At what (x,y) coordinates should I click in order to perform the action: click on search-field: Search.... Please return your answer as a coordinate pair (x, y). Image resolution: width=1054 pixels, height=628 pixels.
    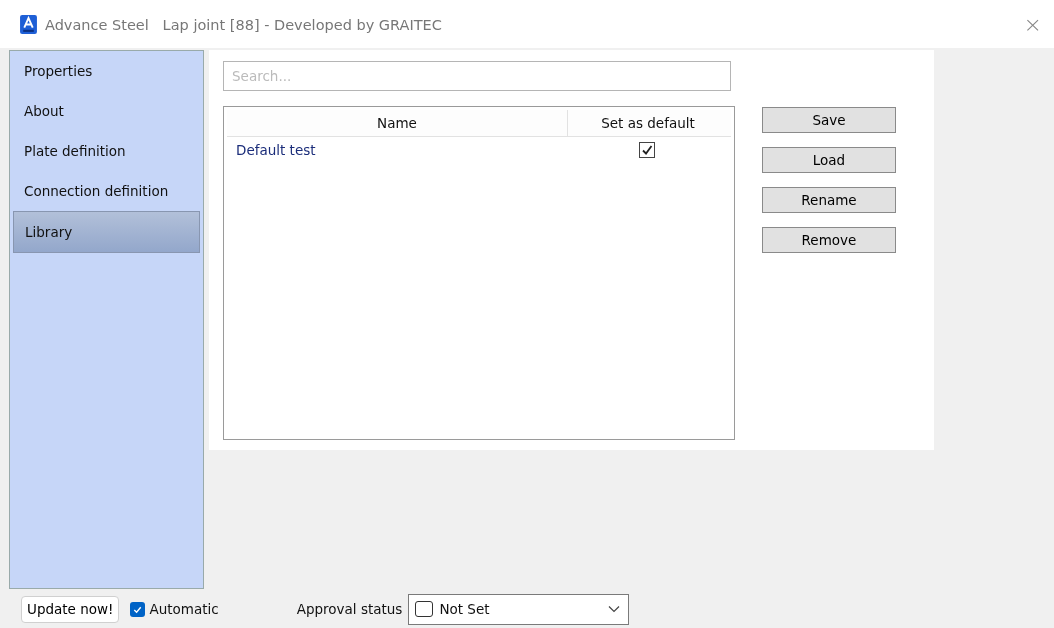
    Looking at the image, I should click on (477, 76).